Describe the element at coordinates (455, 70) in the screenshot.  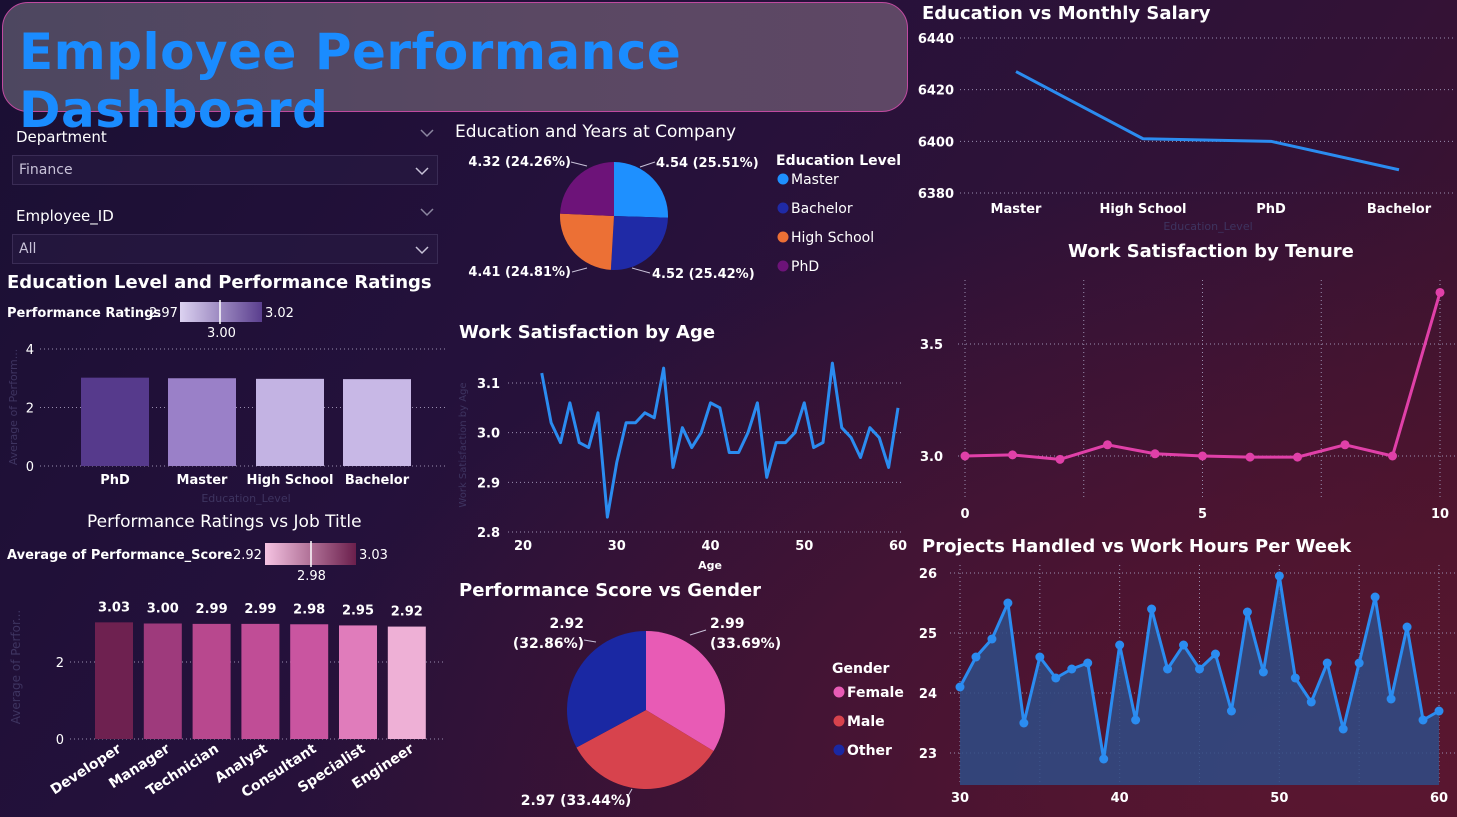
I see `title-banner: Employee Performance Dashboard` at that location.